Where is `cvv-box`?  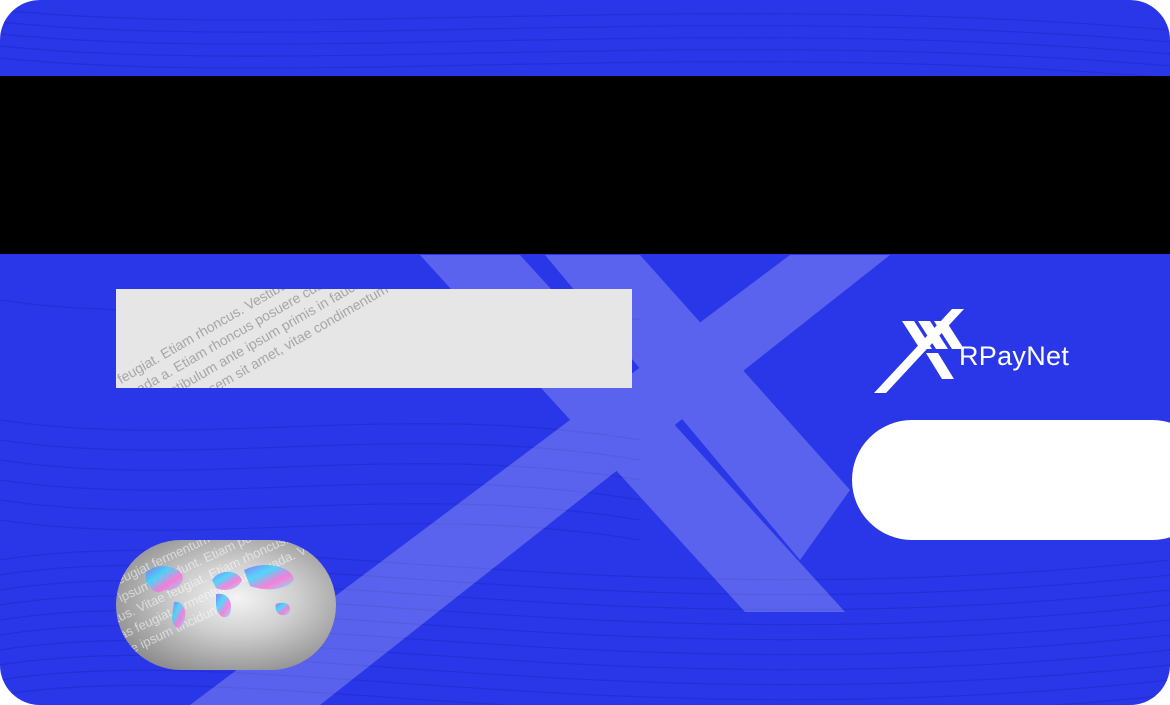 cvv-box is located at coordinates (1011, 480).